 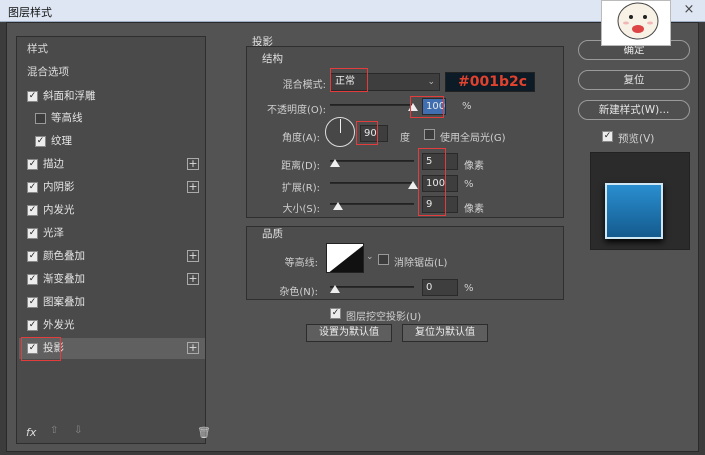 I want to click on size-label: 大小(S):, so click(x=301, y=209).